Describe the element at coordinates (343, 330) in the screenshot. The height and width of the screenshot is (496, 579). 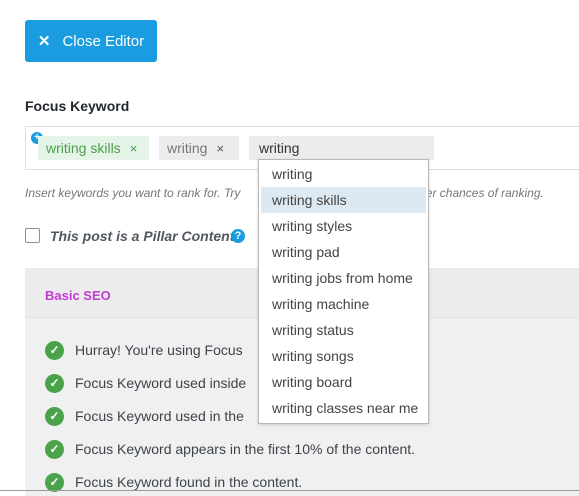
I see `suggestion-item: writing status` at that location.